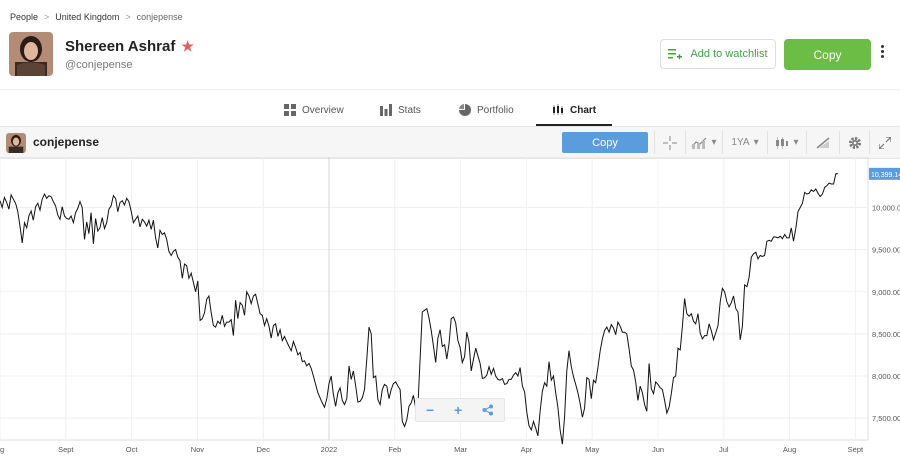 Image resolution: width=900 pixels, height=457 pixels. Describe the element at coordinates (886, 418) in the screenshot. I see `y-tick-label: 7,500.00` at that location.